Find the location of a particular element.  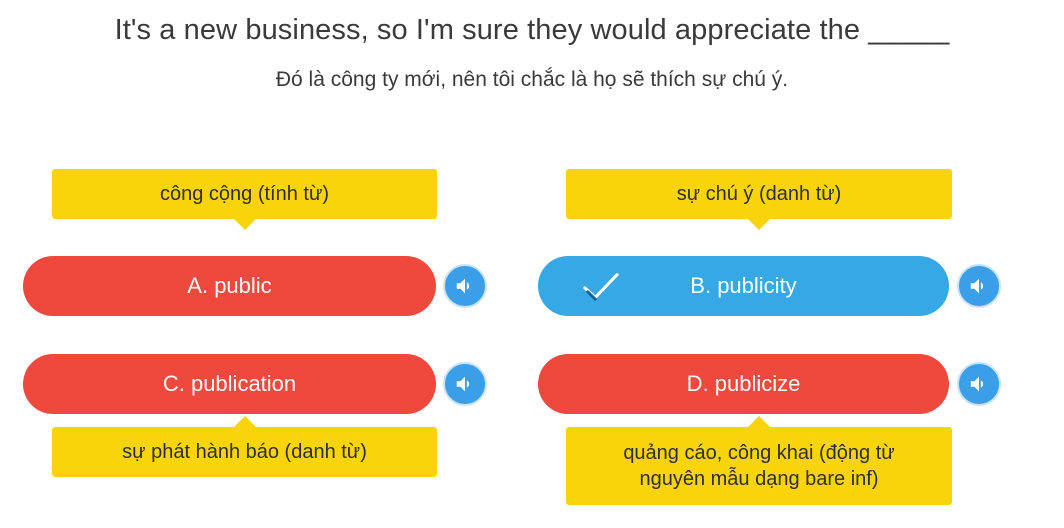

option-b-button: B. publicity is located at coordinates (743, 286).